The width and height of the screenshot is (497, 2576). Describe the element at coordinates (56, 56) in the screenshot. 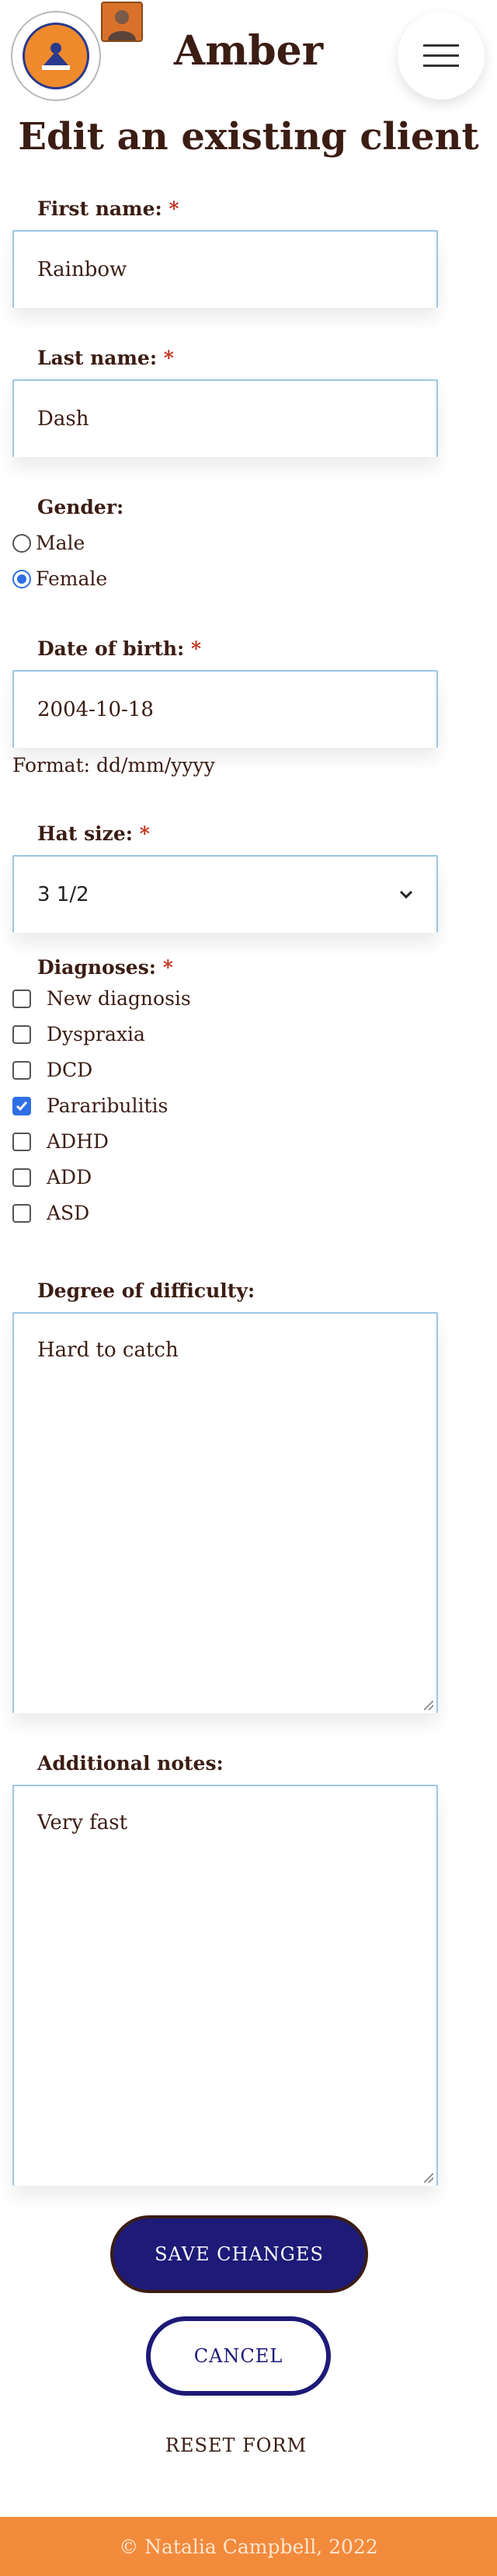

I see `organisation-logo-icon` at that location.